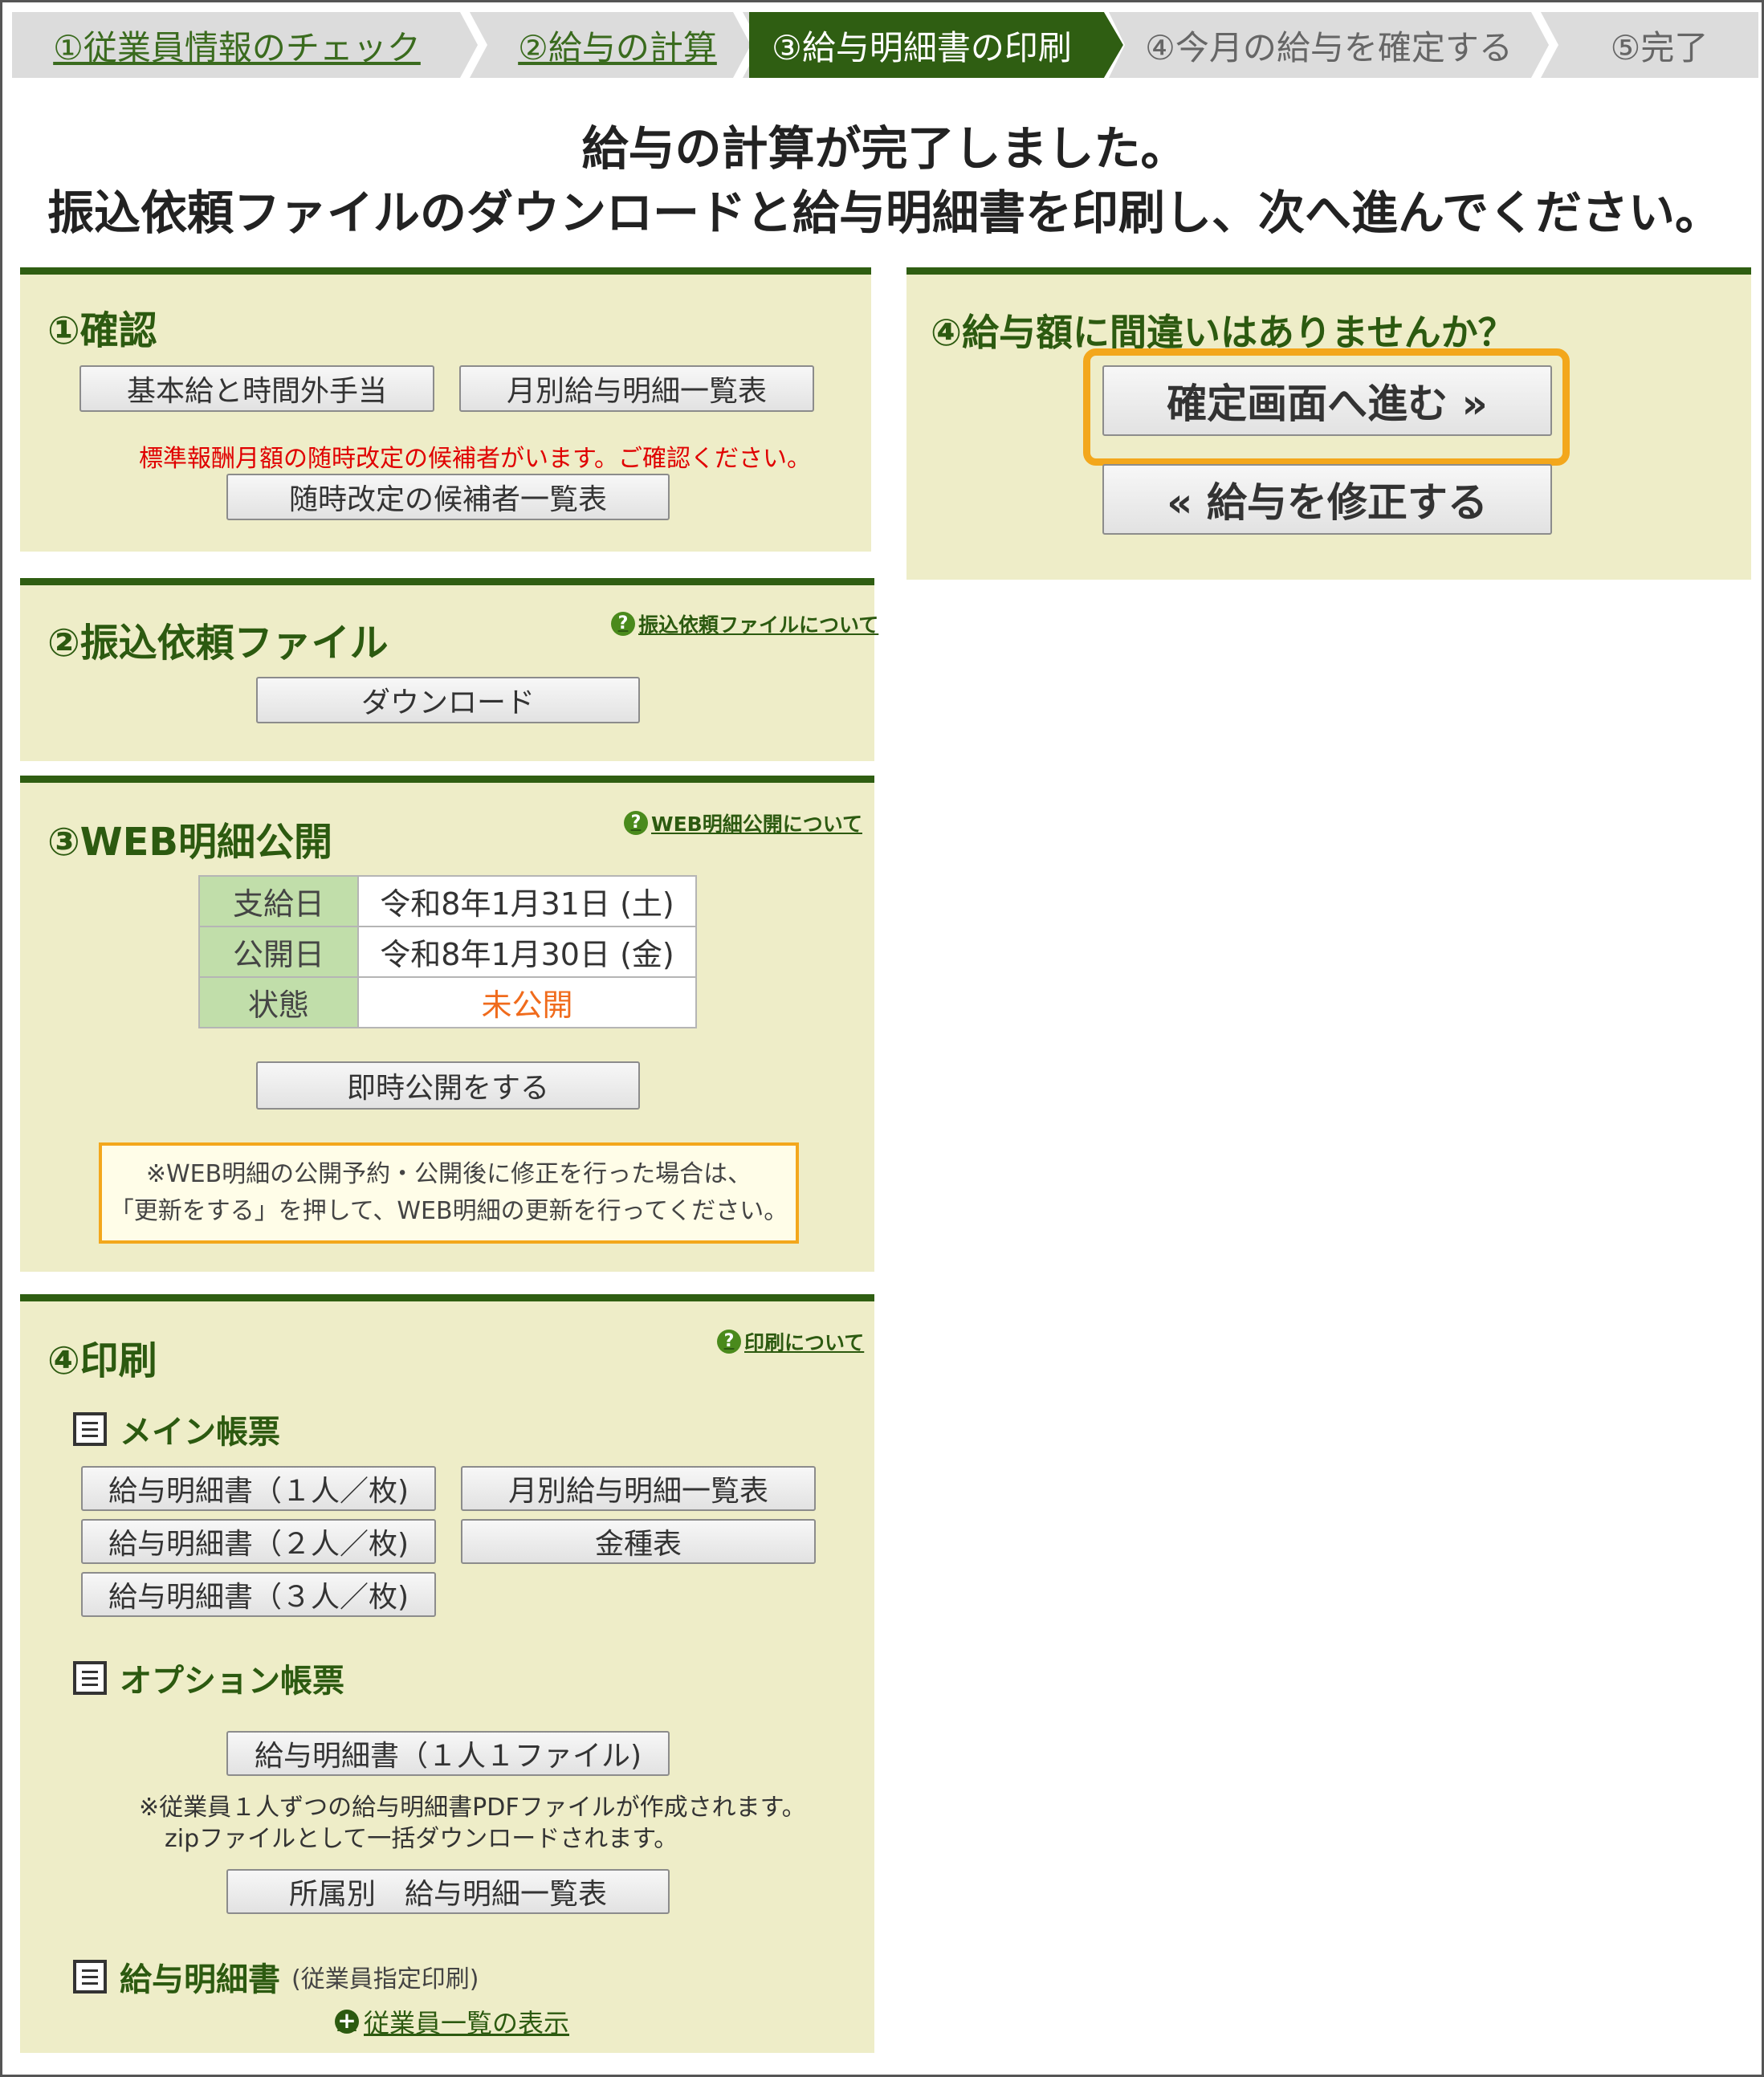 The width and height of the screenshot is (1764, 2077). What do you see at coordinates (278, 1002) in the screenshot?
I see `status-label: 状態` at bounding box center [278, 1002].